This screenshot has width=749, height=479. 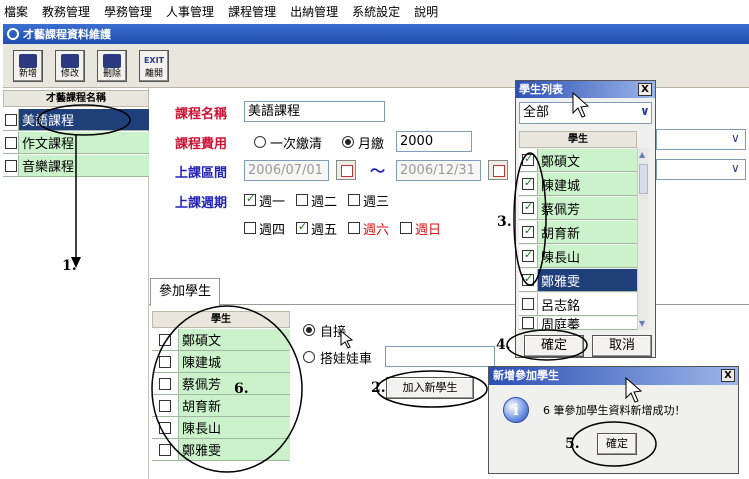 I want to click on student-list-name: 鄭碩文, so click(x=587, y=160).